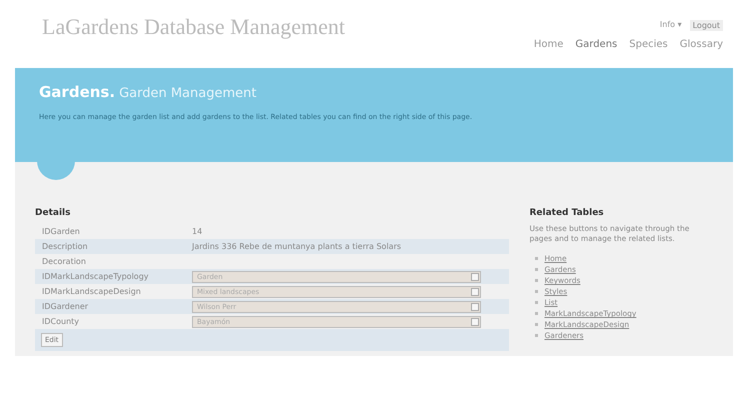  I want to click on field-label: IDGarden, so click(61, 231).